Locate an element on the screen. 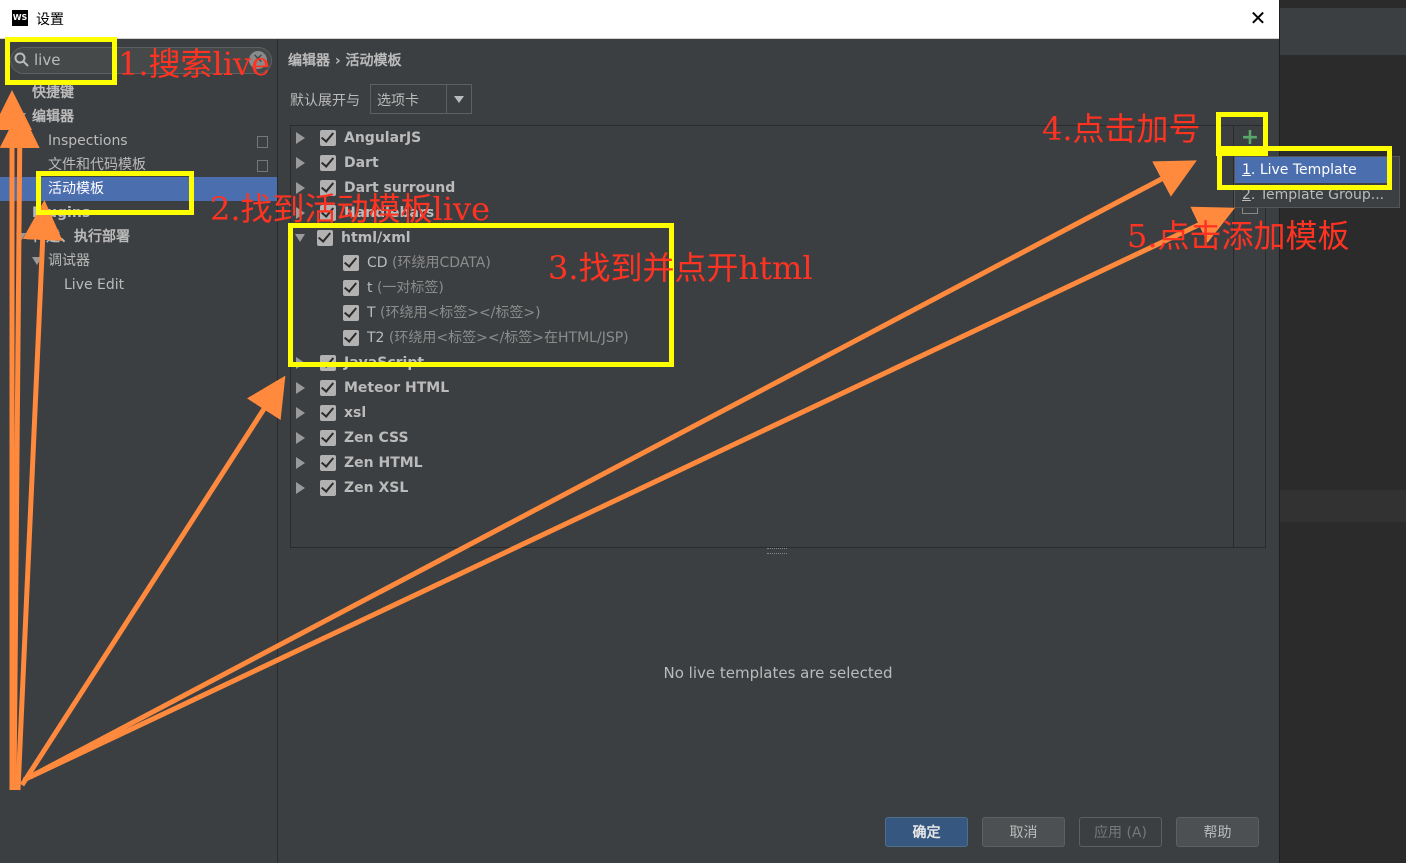  arrow-to-html-xml is located at coordinates (152, 581).